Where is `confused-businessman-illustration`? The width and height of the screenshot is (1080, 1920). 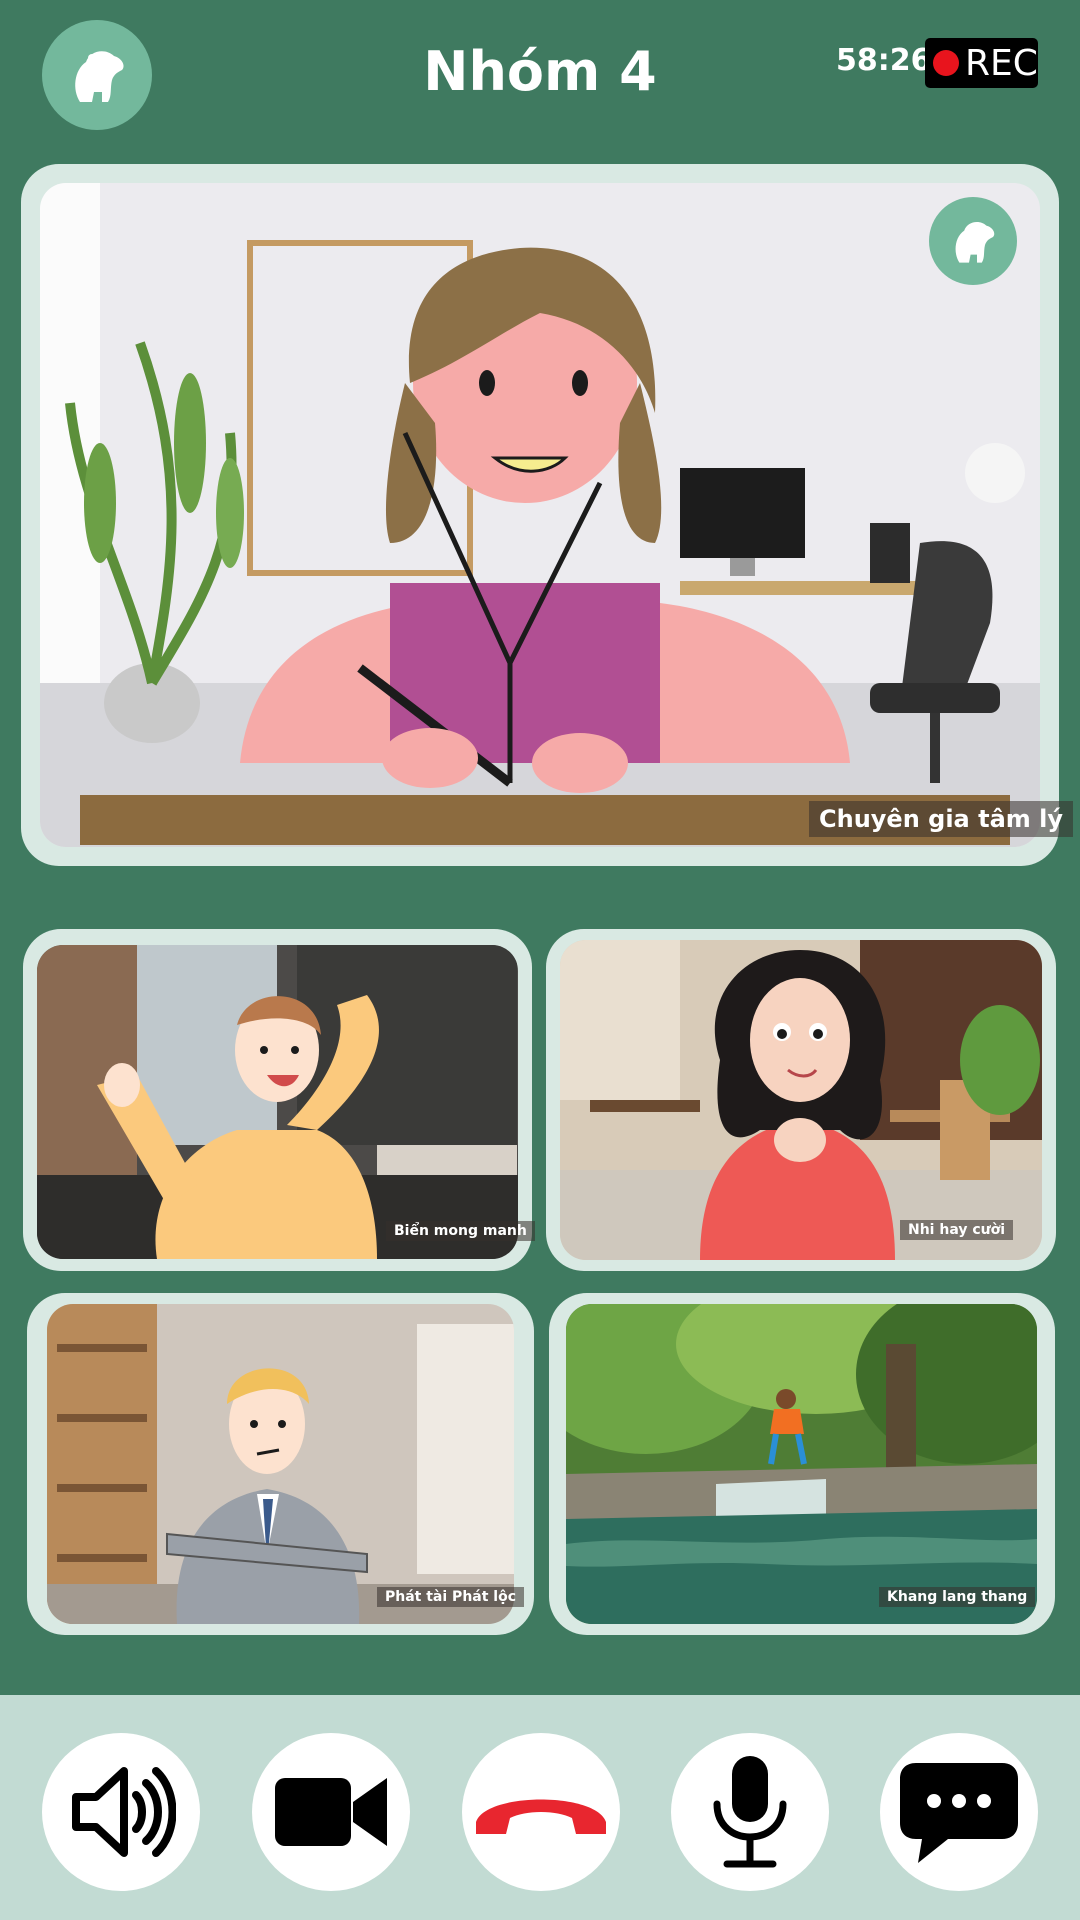
confused-businessman-illustration is located at coordinates (280, 1464).